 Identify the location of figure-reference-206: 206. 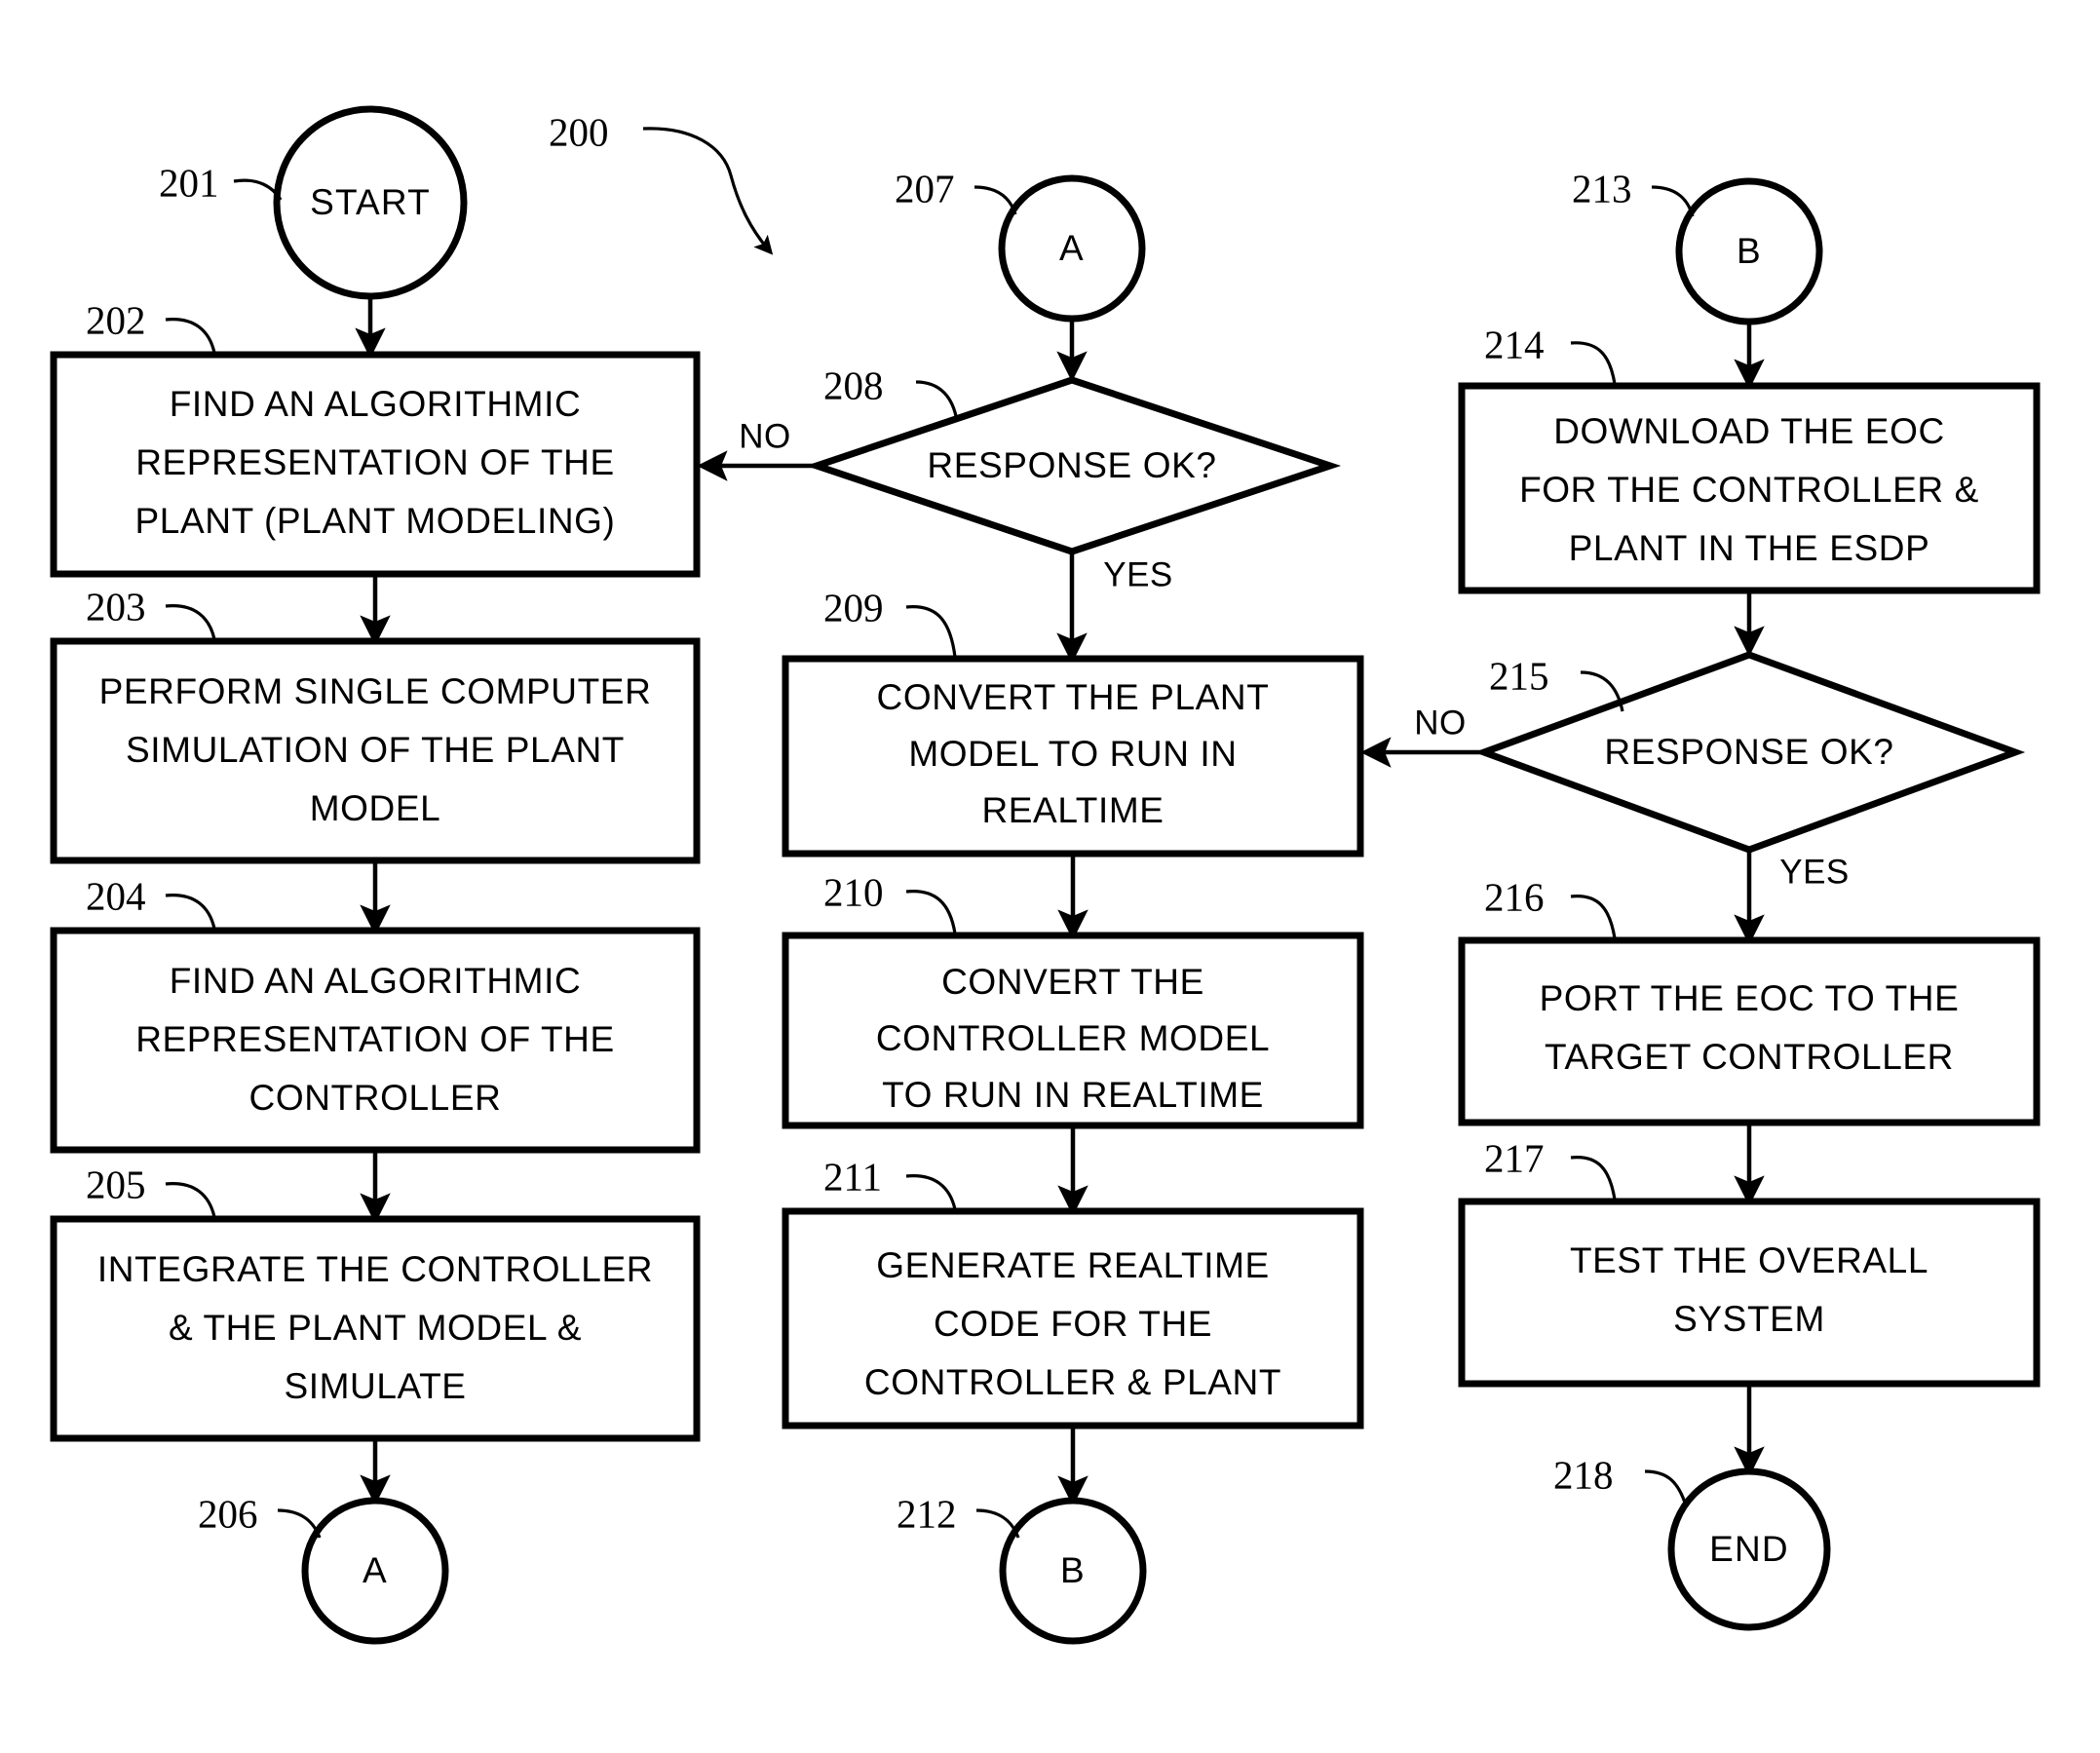
(260, 1515).